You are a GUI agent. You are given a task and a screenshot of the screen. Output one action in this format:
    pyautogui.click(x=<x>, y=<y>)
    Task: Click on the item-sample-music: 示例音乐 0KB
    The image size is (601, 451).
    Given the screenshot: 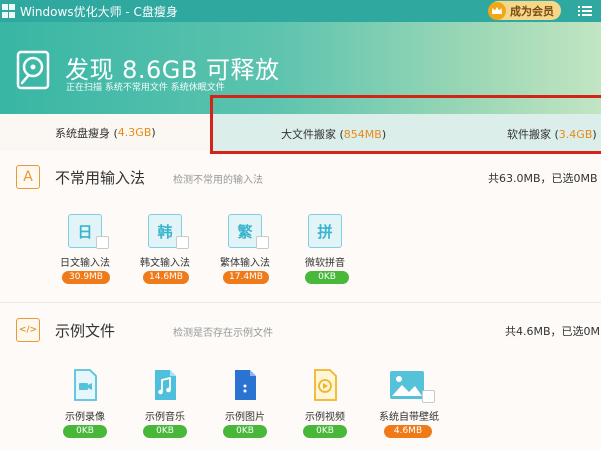 What is the action you would take?
    pyautogui.click(x=160, y=408)
    